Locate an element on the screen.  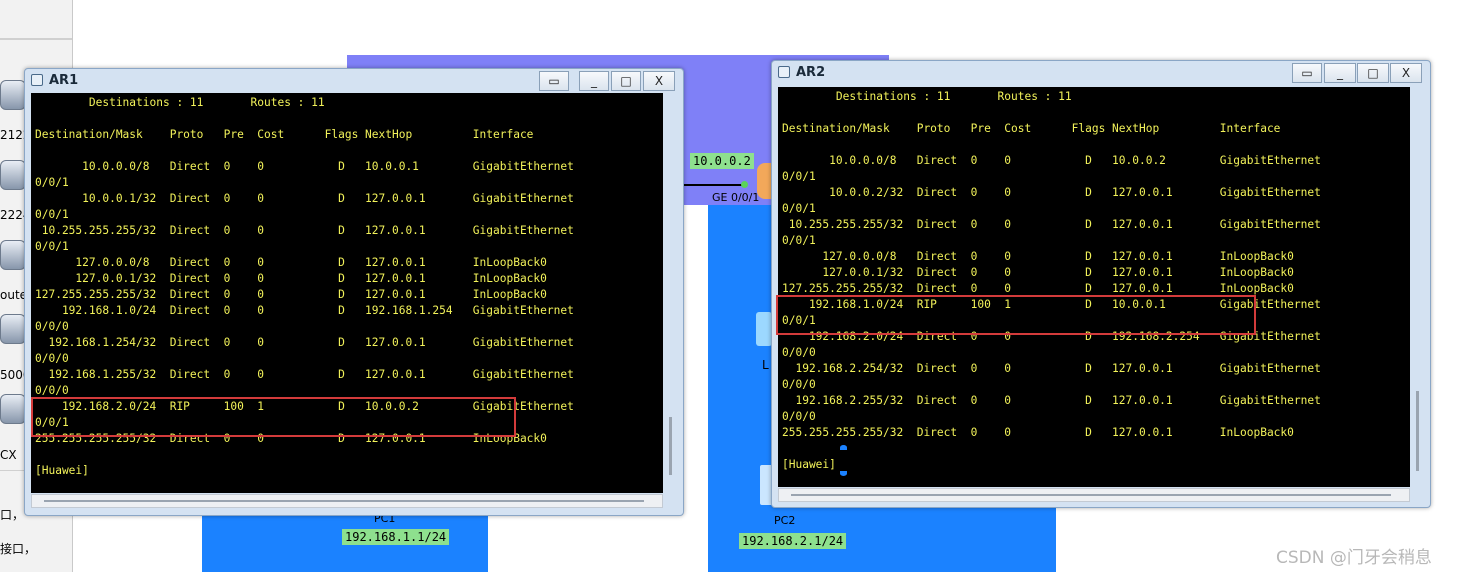
ar2-horizontal-scrollbar is located at coordinates (1094, 495).